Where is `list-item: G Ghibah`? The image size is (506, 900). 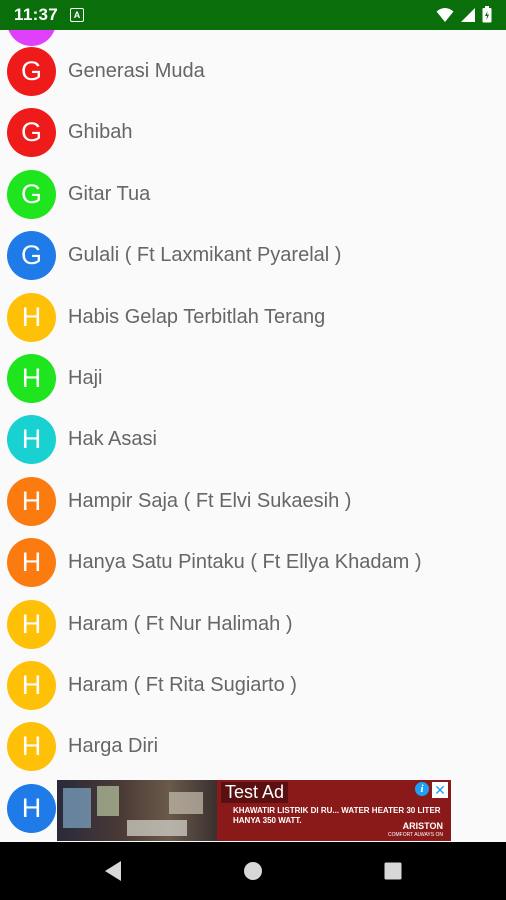
list-item: G Ghibah is located at coordinates (253, 132).